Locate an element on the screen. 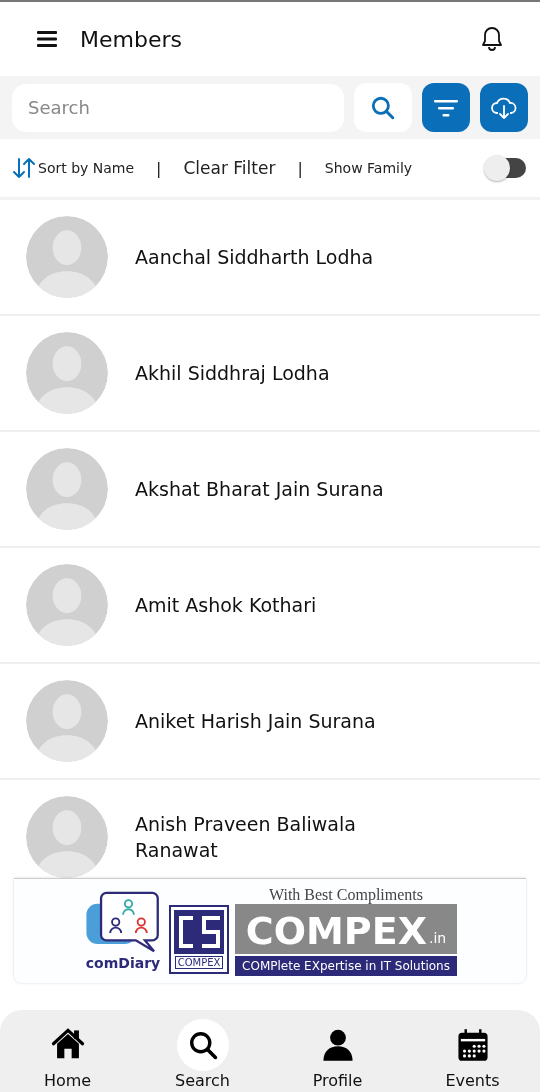  member-row: Akshat Bharat Jain Surana is located at coordinates (270, 490).